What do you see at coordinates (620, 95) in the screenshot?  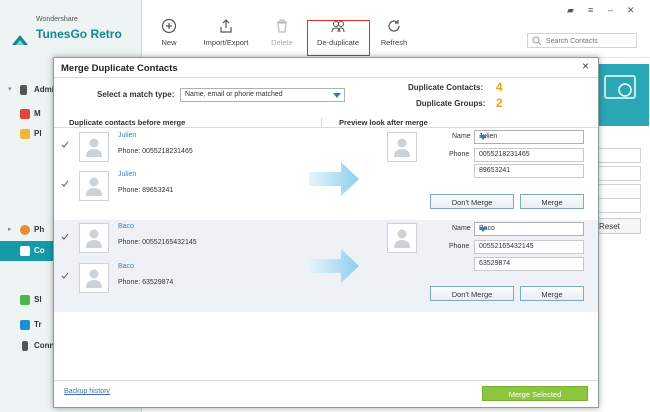 I see `contact-banner-icon` at bounding box center [620, 95].